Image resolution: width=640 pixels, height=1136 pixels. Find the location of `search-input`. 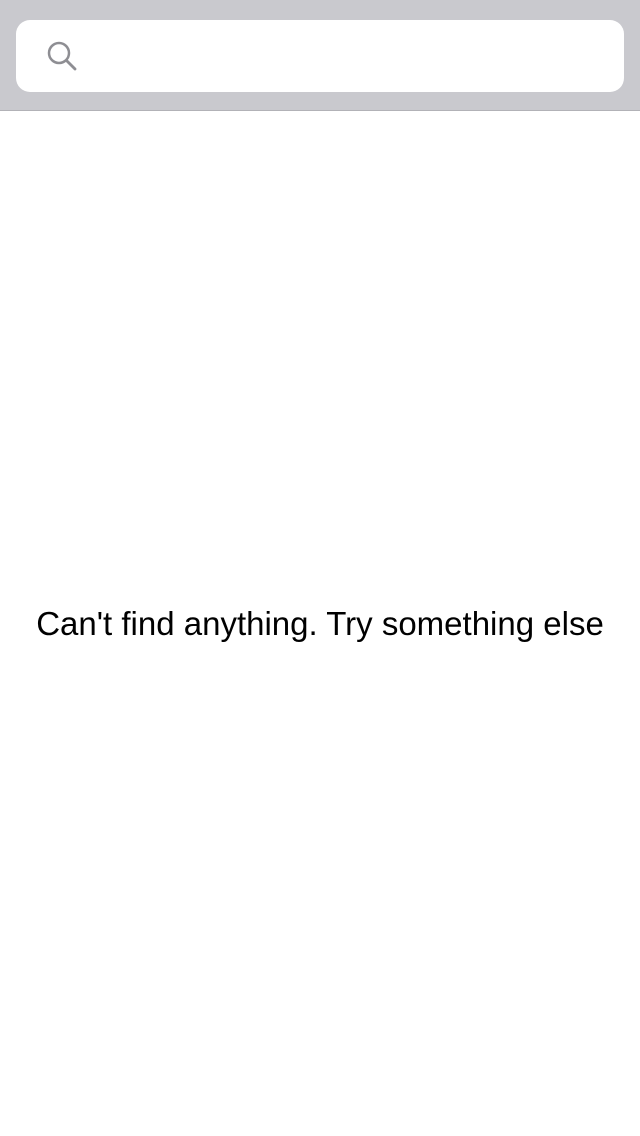

search-input is located at coordinates (352, 56).